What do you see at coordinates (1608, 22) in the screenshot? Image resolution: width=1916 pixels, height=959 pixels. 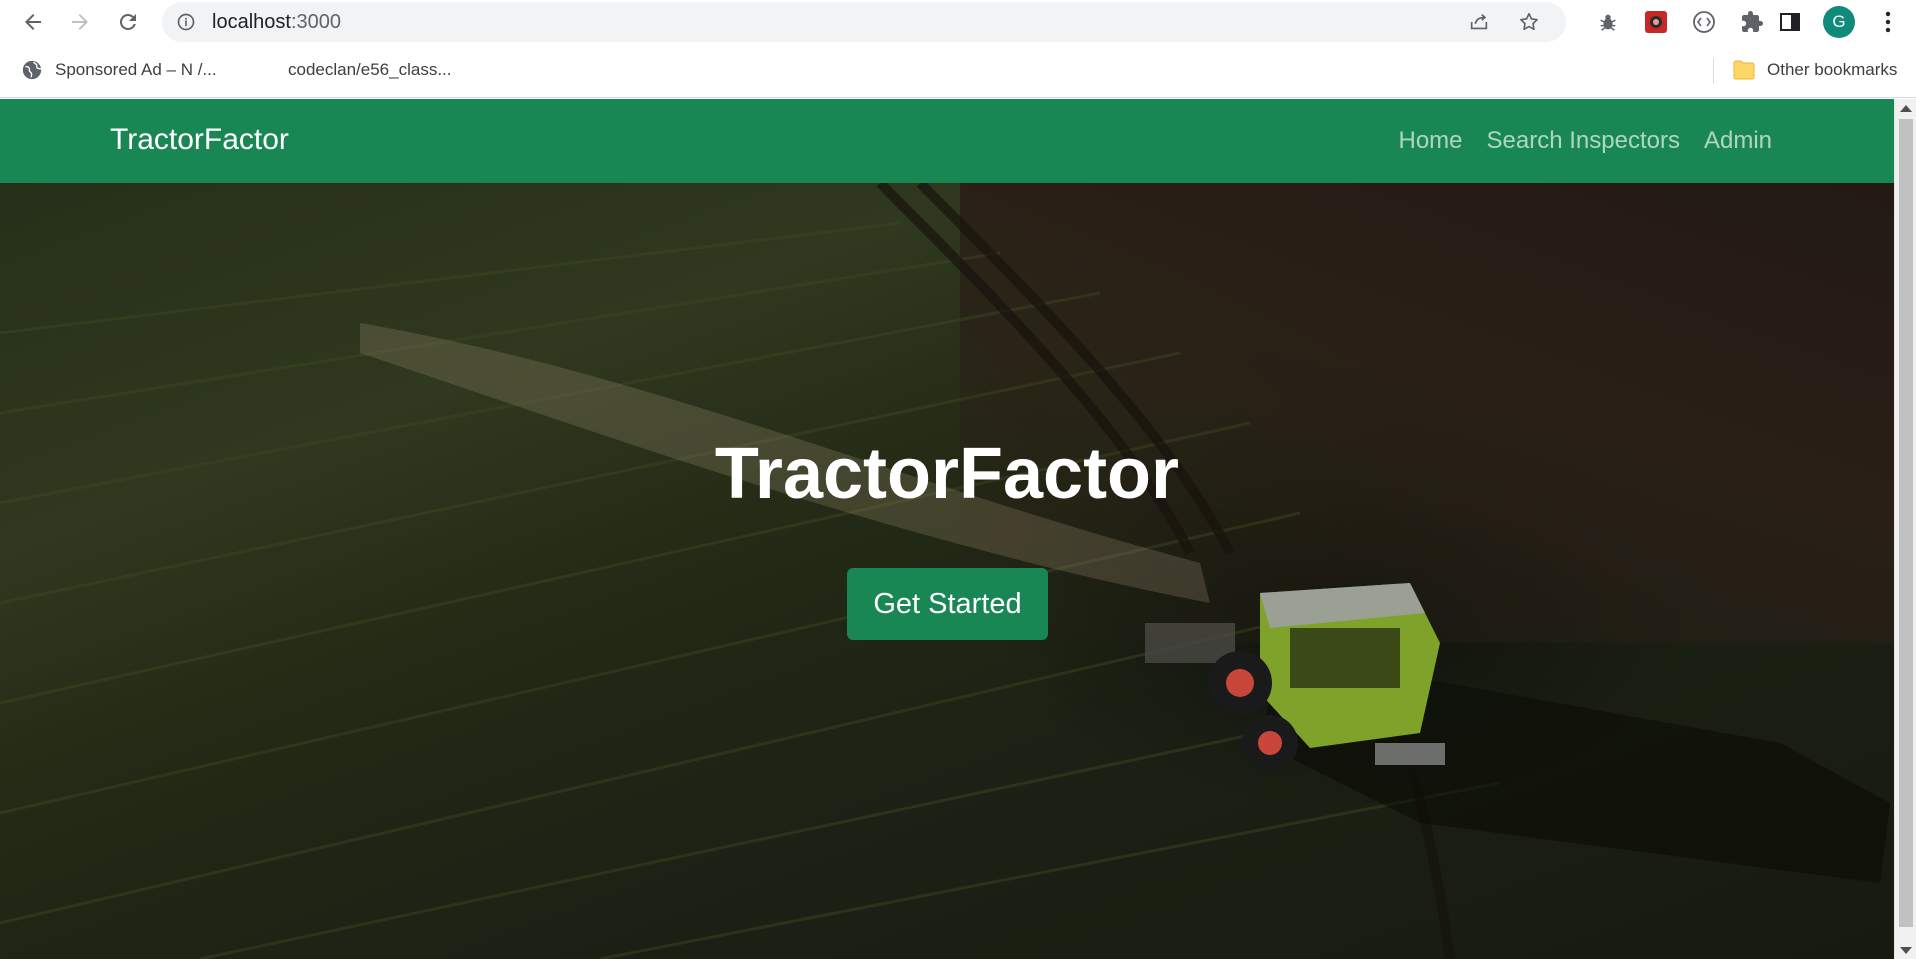 I see `bug-extension-icon` at bounding box center [1608, 22].